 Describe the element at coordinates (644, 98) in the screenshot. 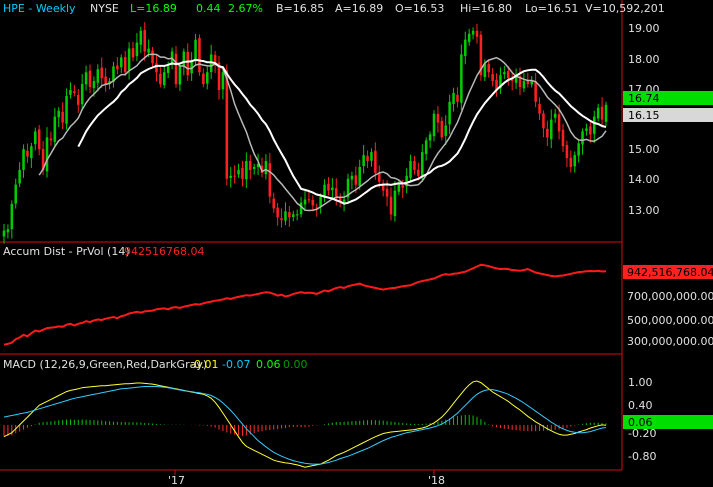

I see `last-price-label: 16.74` at that location.